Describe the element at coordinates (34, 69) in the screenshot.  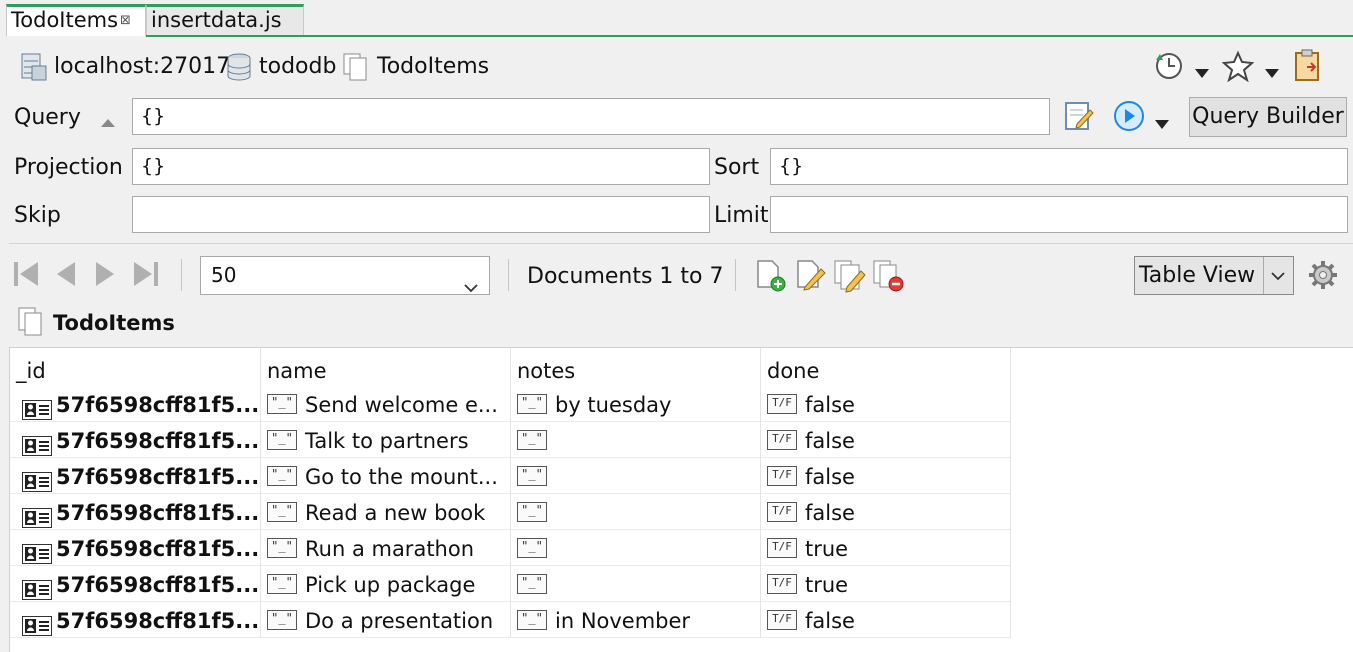
I see `server-icon` at that location.